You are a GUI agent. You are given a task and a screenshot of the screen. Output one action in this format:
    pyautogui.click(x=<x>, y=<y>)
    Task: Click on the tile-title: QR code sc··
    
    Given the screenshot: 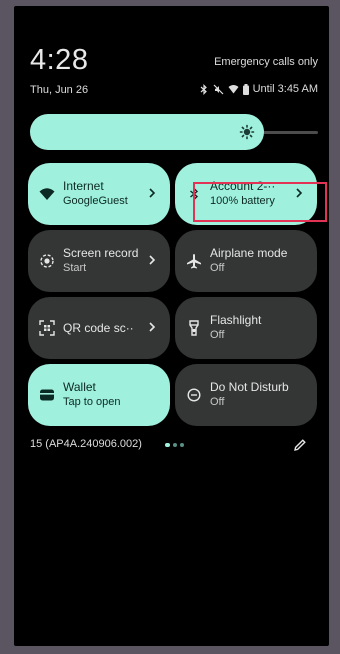 What is the action you would take?
    pyautogui.click(x=98, y=328)
    